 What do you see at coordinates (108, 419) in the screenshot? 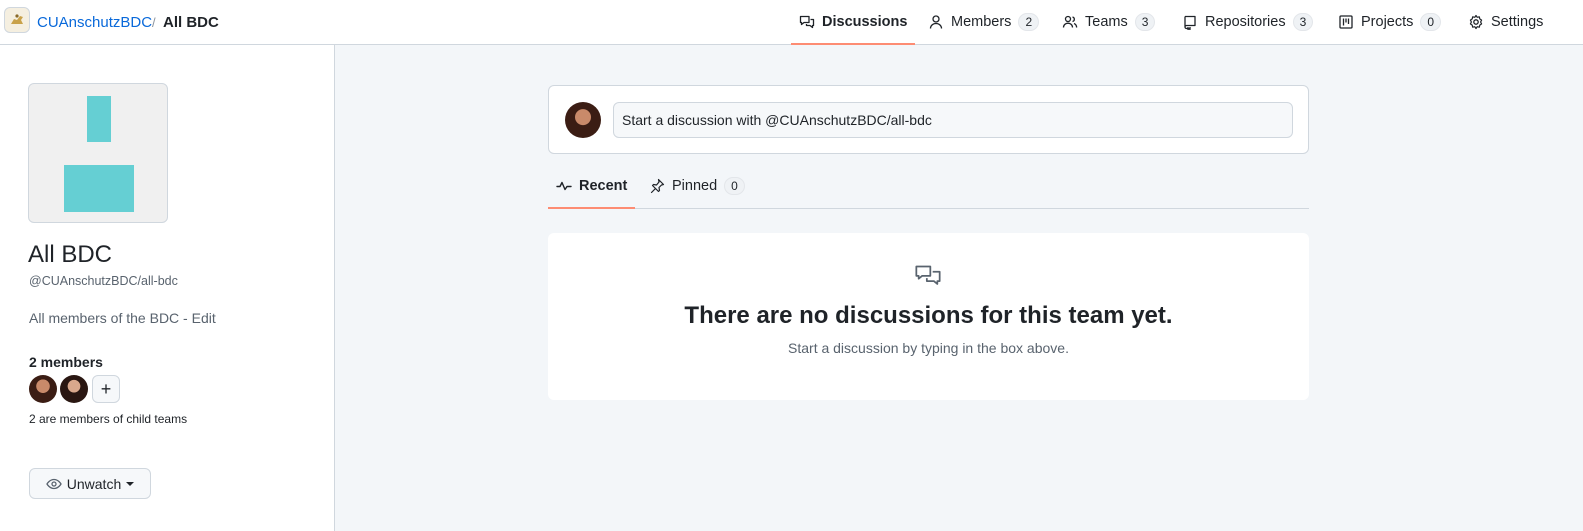
I see `child-teams-note: 2 are members of child teams` at bounding box center [108, 419].